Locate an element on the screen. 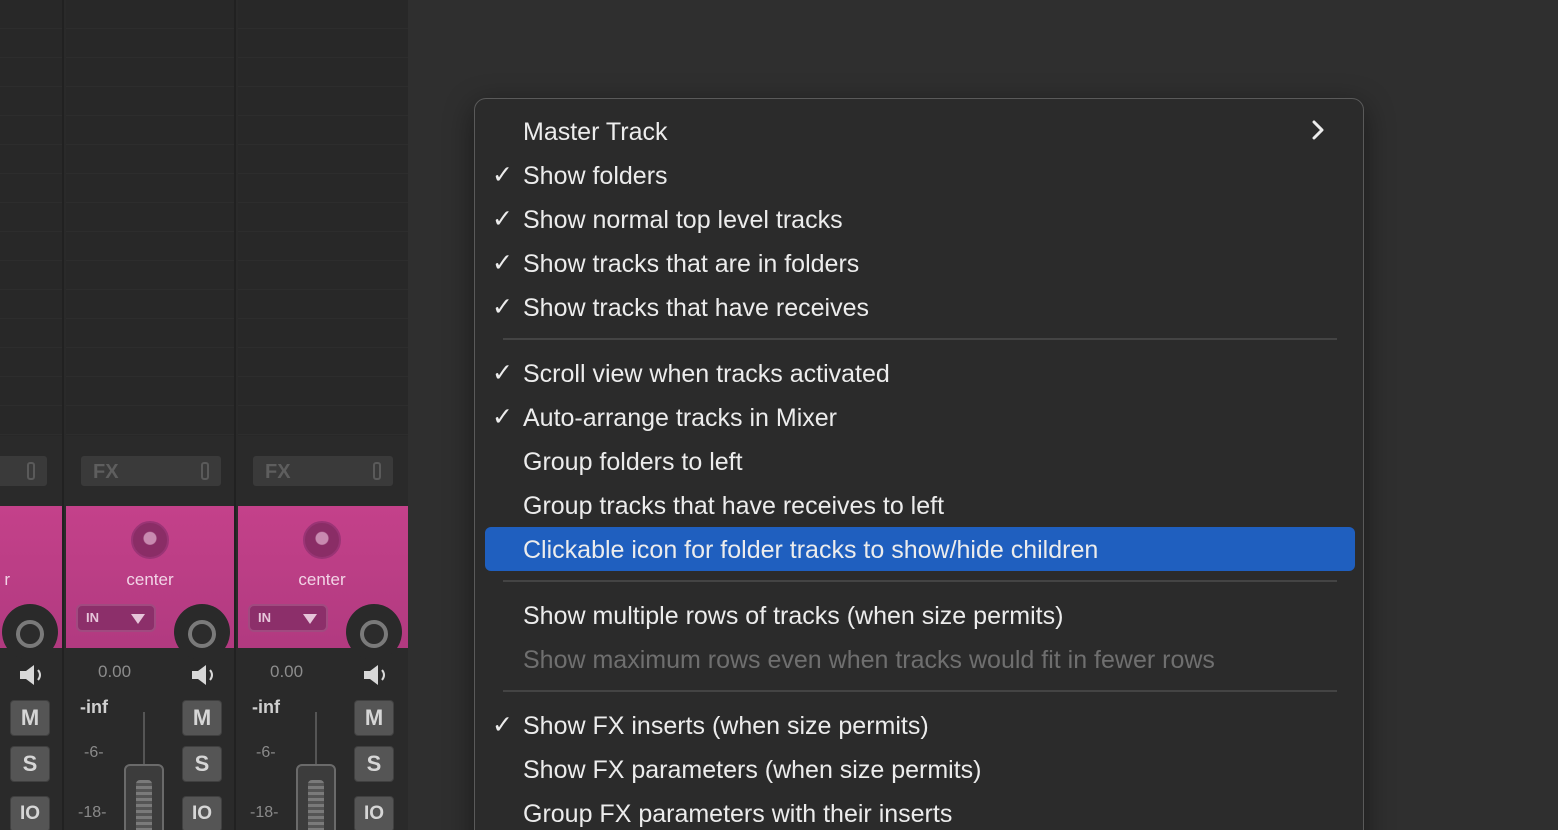 The image size is (1558, 830). menu-item-label: Show normal top level tracks is located at coordinates (683, 220).